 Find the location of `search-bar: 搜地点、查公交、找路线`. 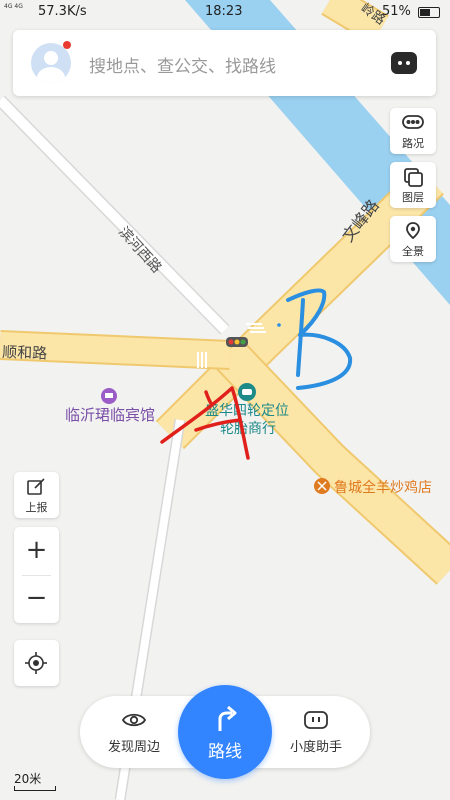

search-bar: 搜地点、查公交、找路线 is located at coordinates (224, 63).